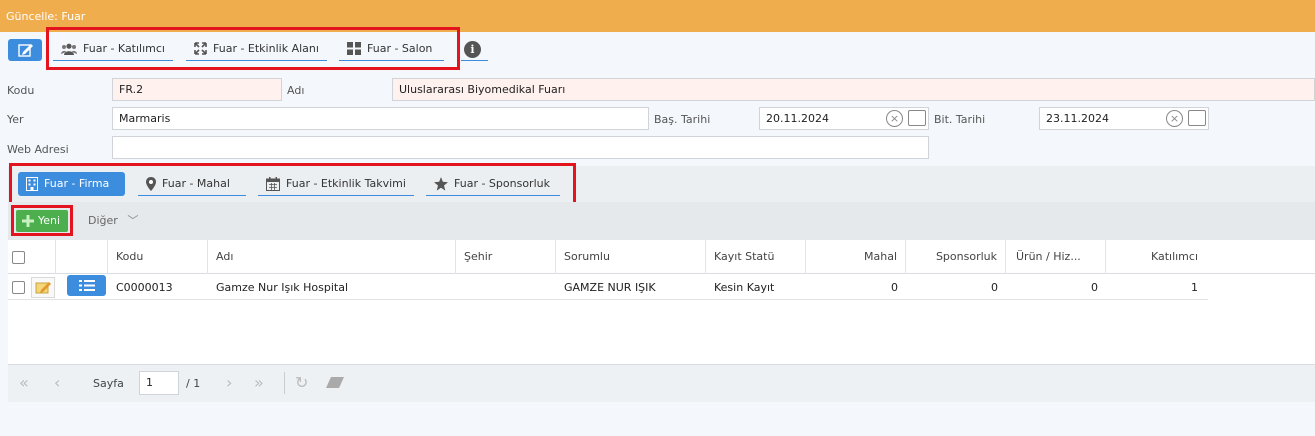  I want to click on pencil-note-icon, so click(43, 288).